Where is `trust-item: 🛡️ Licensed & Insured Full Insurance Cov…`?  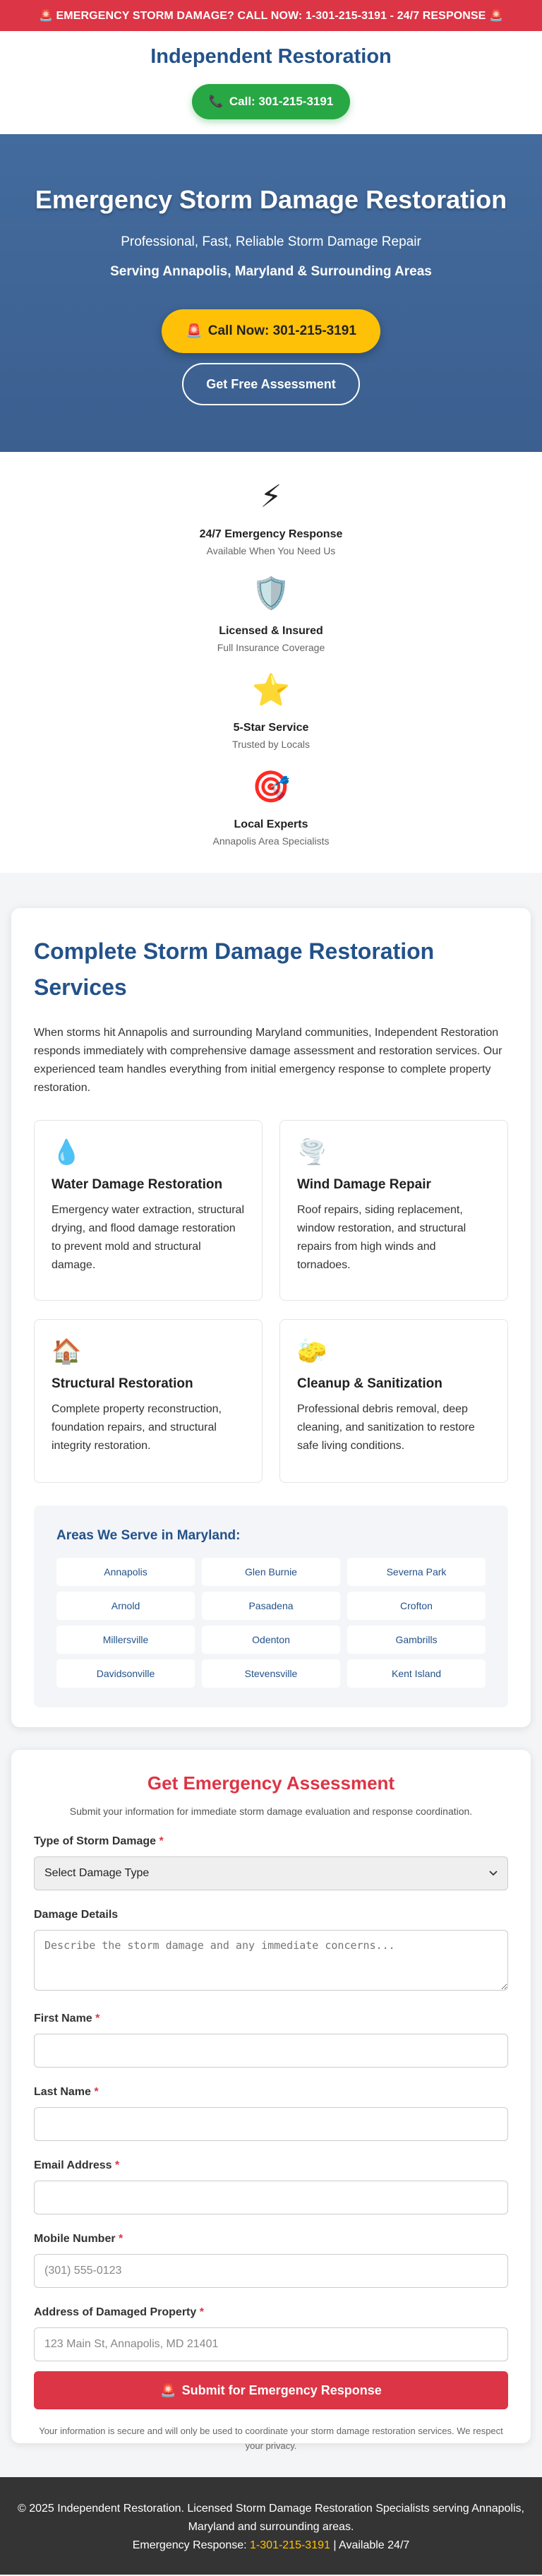 trust-item: 🛡️ Licensed & Insured Full Insurance Cov… is located at coordinates (271, 624).